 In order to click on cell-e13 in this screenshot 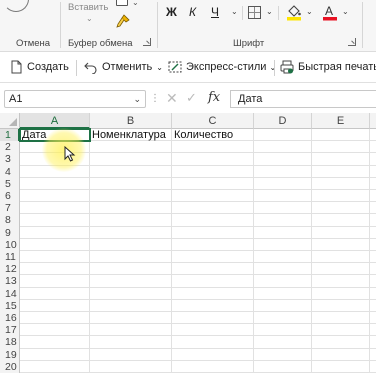, I will do `click(341, 281)`.